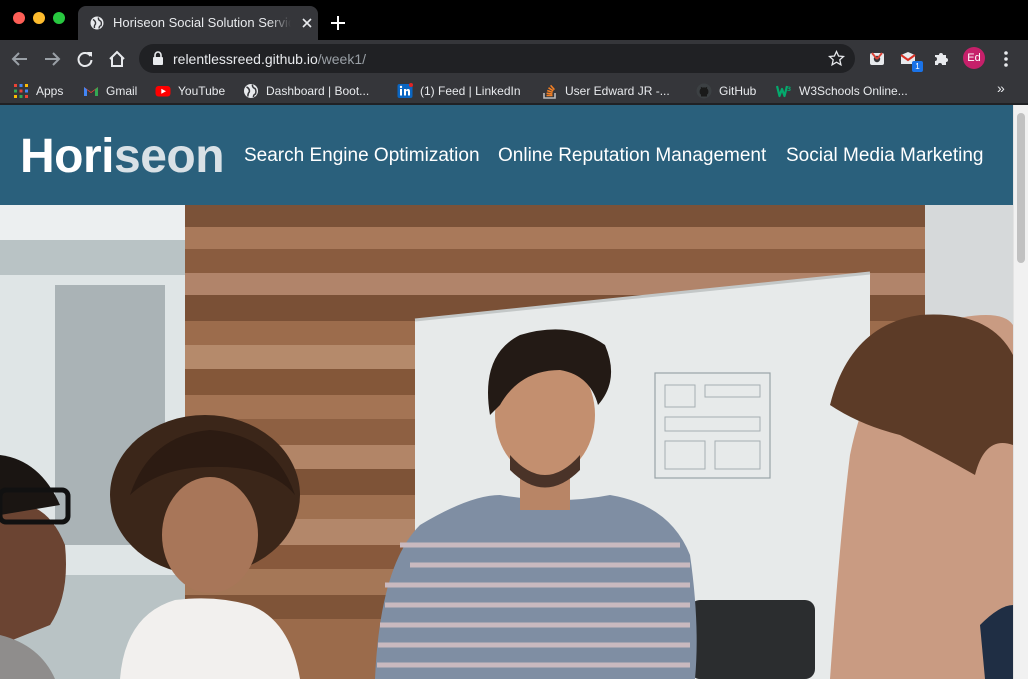 The height and width of the screenshot is (679, 1028). Describe the element at coordinates (39, 18) in the screenshot. I see `window-minimize-button` at that location.